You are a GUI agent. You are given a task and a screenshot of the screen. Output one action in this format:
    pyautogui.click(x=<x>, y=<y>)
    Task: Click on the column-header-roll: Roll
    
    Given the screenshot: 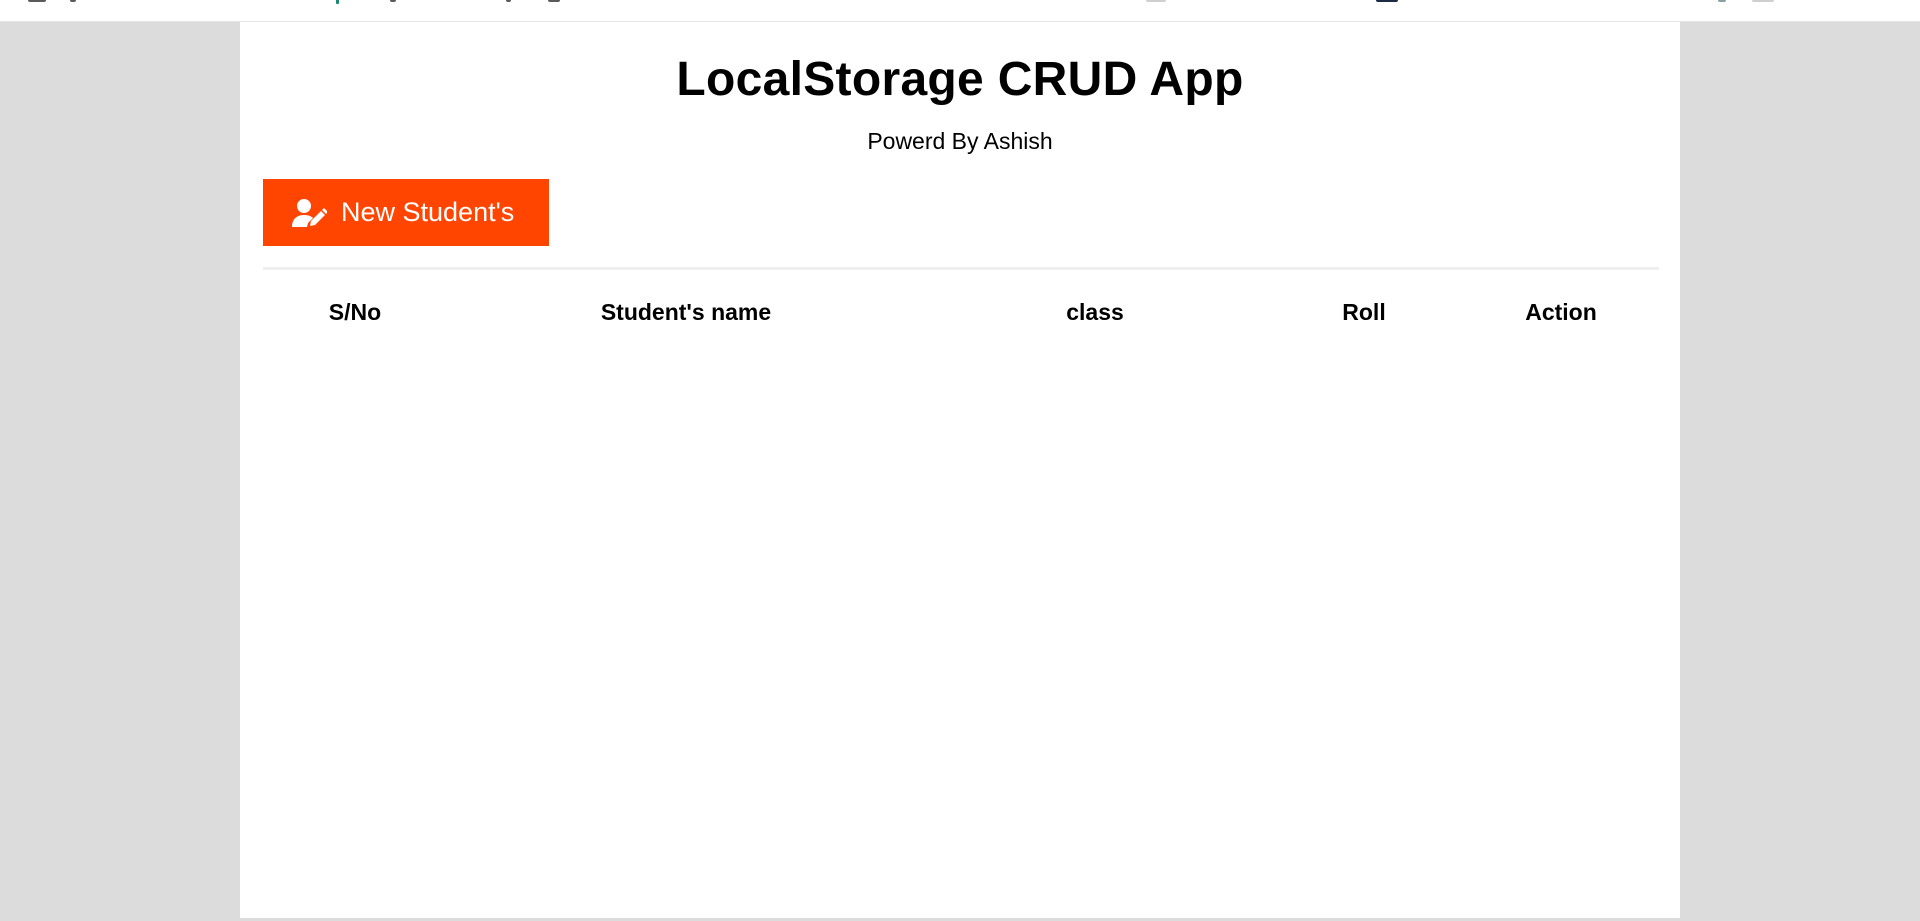 What is the action you would take?
    pyautogui.click(x=1364, y=311)
    